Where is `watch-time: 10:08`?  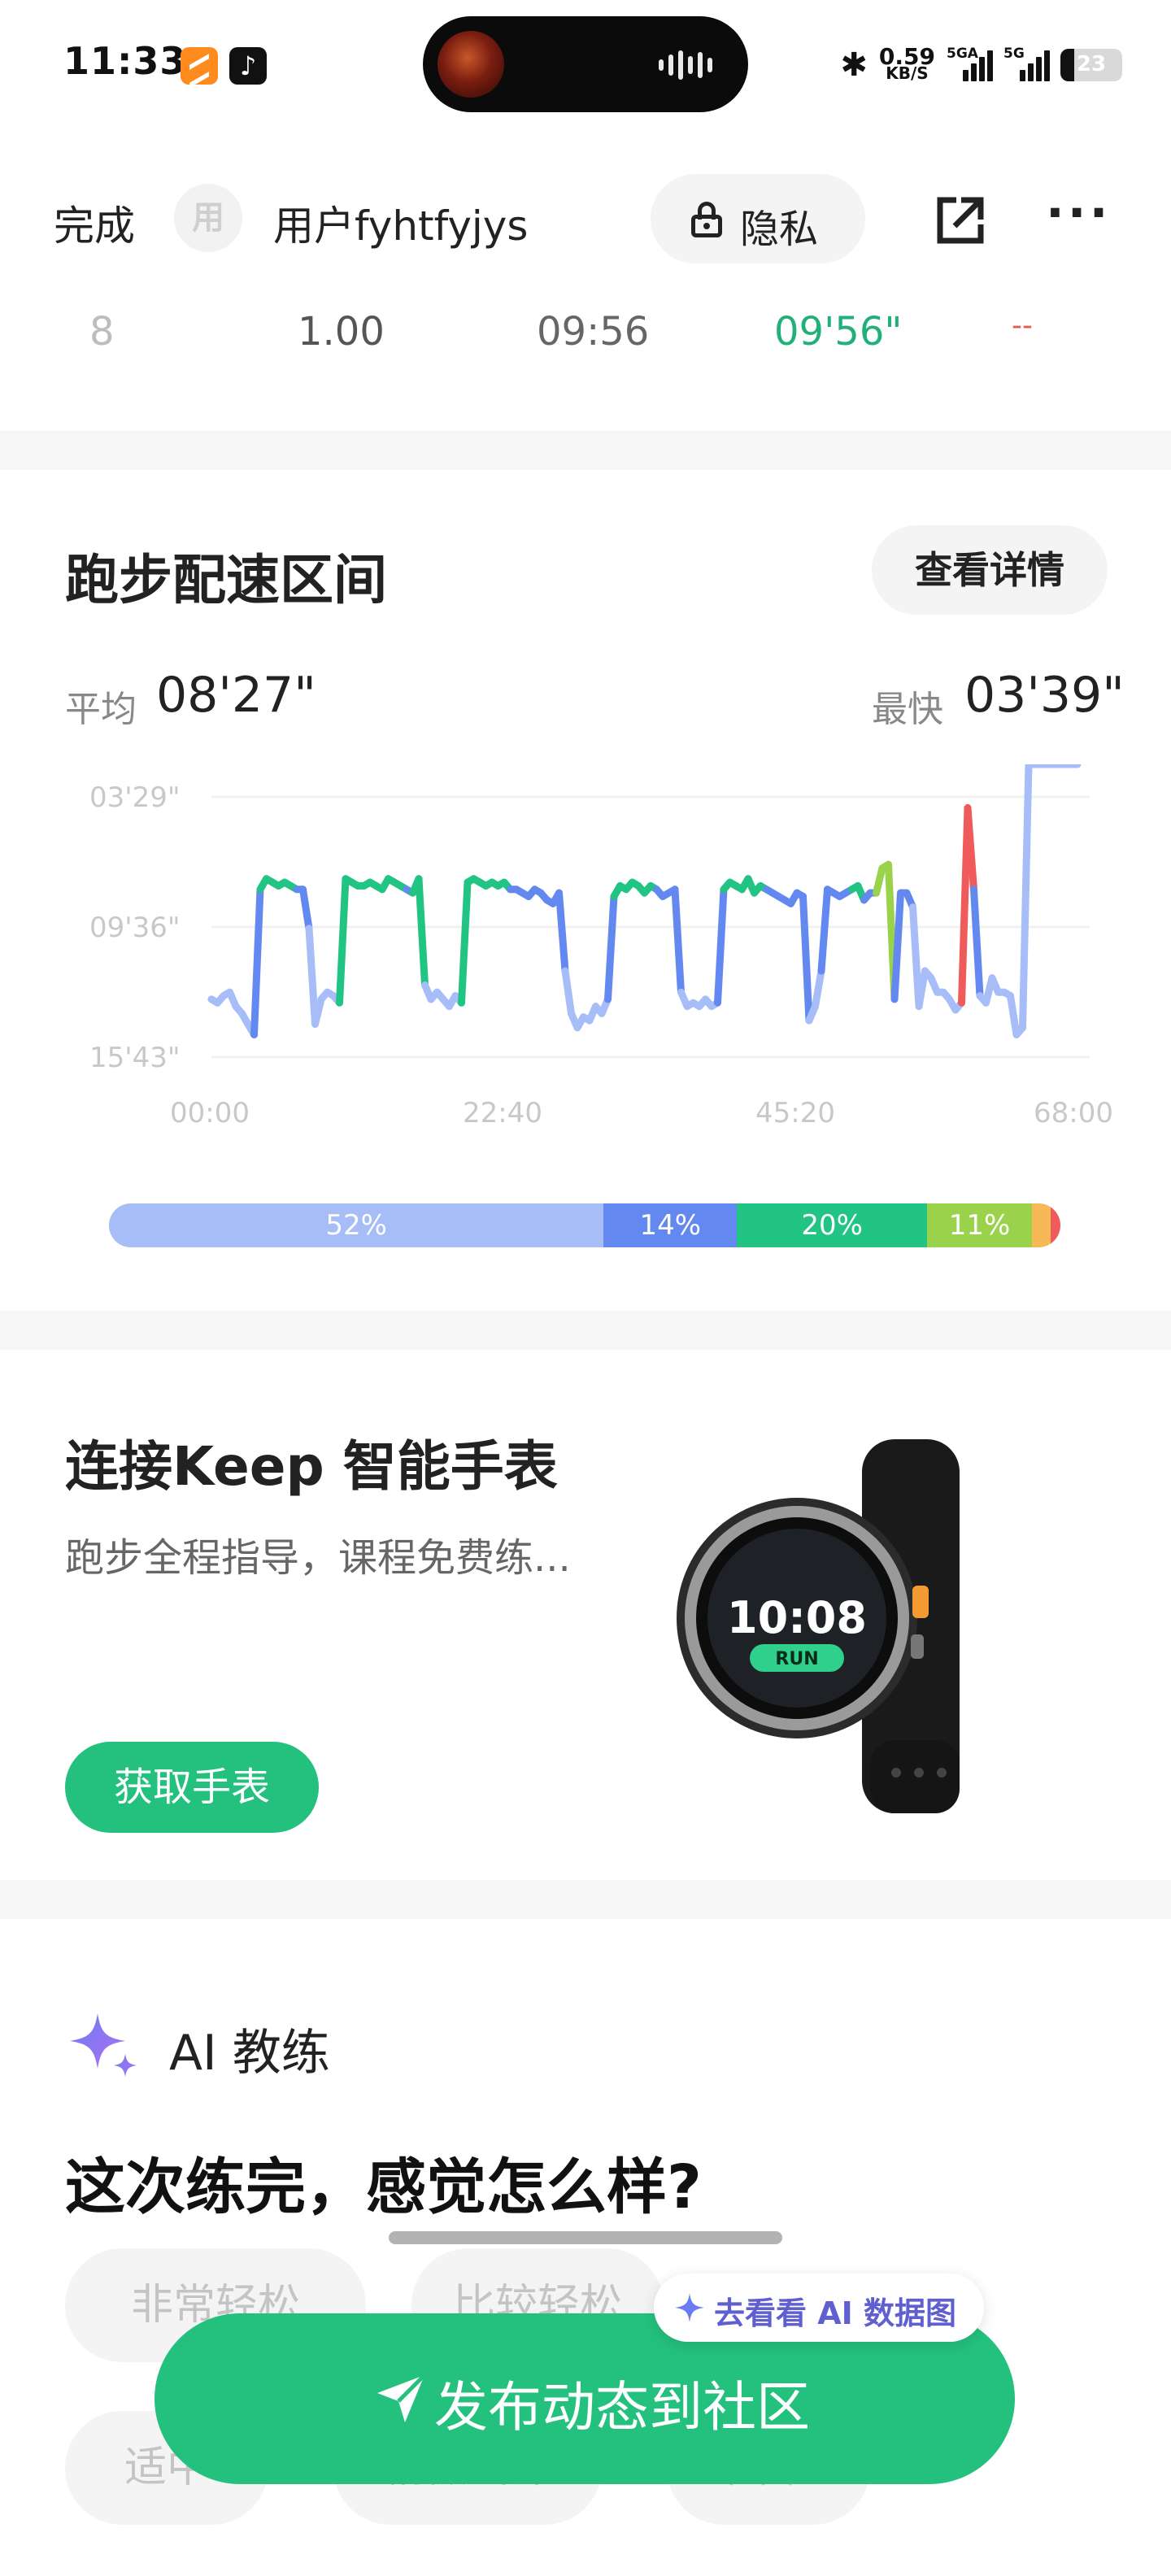 watch-time: 10:08 is located at coordinates (797, 1618).